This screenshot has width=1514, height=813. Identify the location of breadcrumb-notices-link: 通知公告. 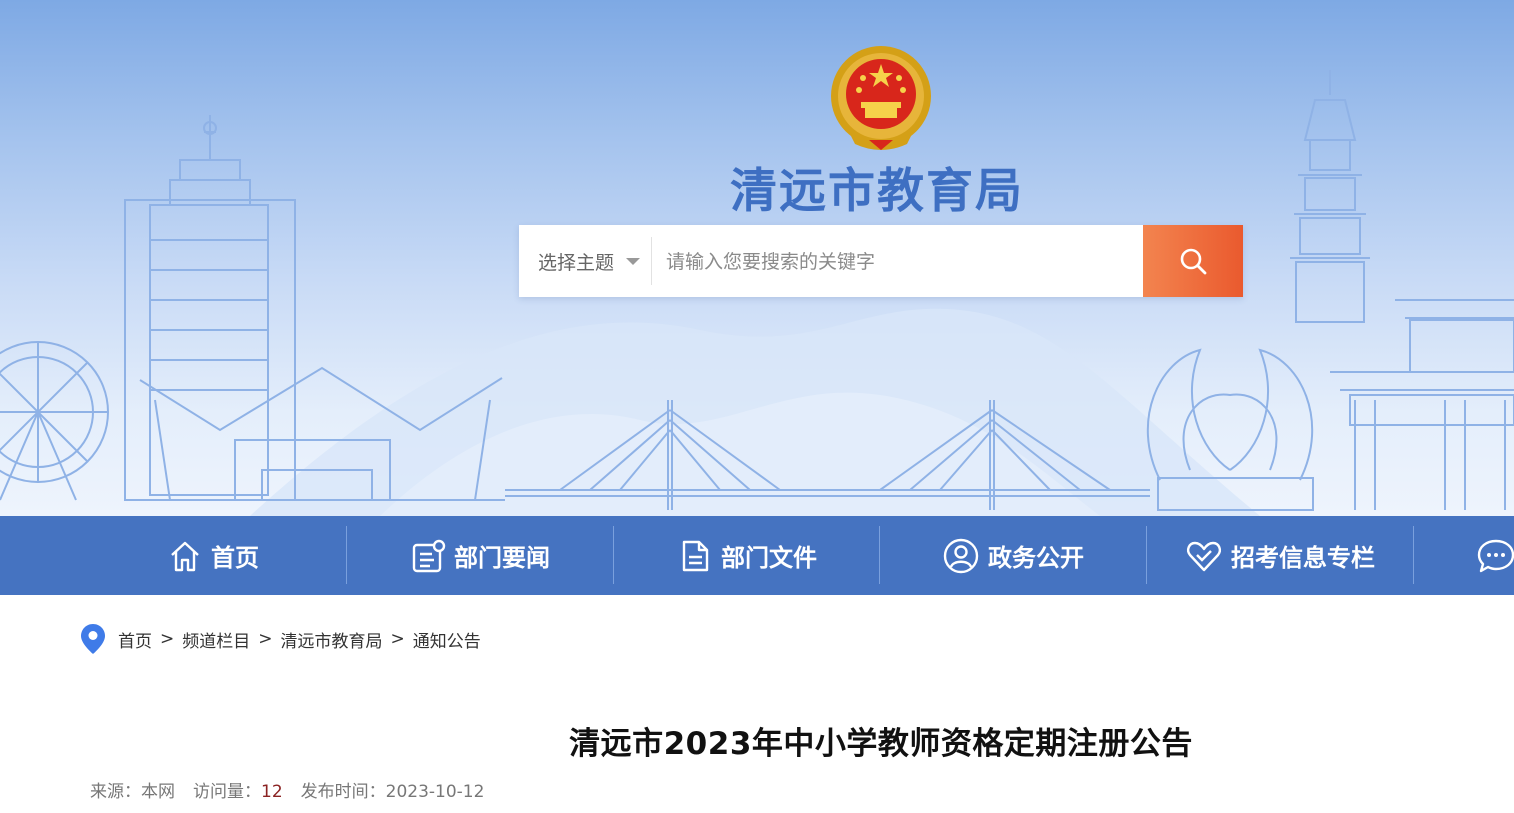
(447, 639).